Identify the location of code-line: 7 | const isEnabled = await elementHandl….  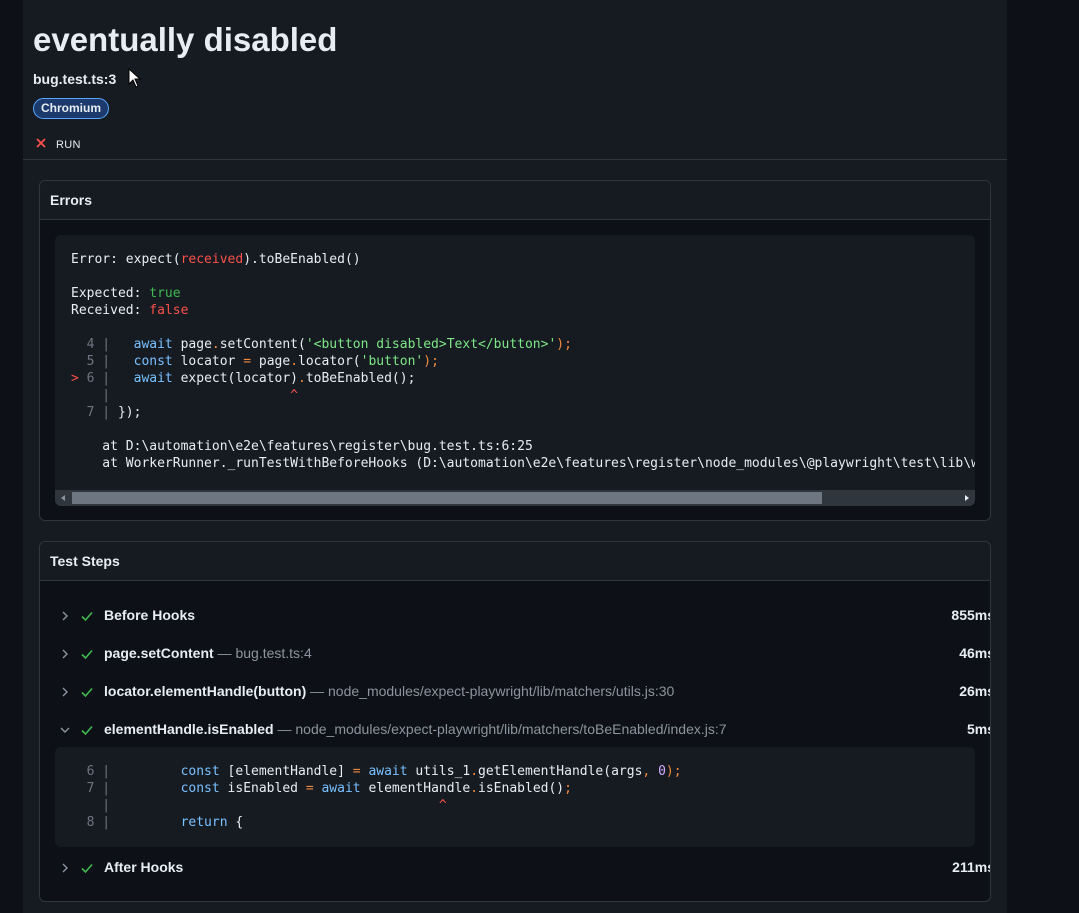
(321, 788).